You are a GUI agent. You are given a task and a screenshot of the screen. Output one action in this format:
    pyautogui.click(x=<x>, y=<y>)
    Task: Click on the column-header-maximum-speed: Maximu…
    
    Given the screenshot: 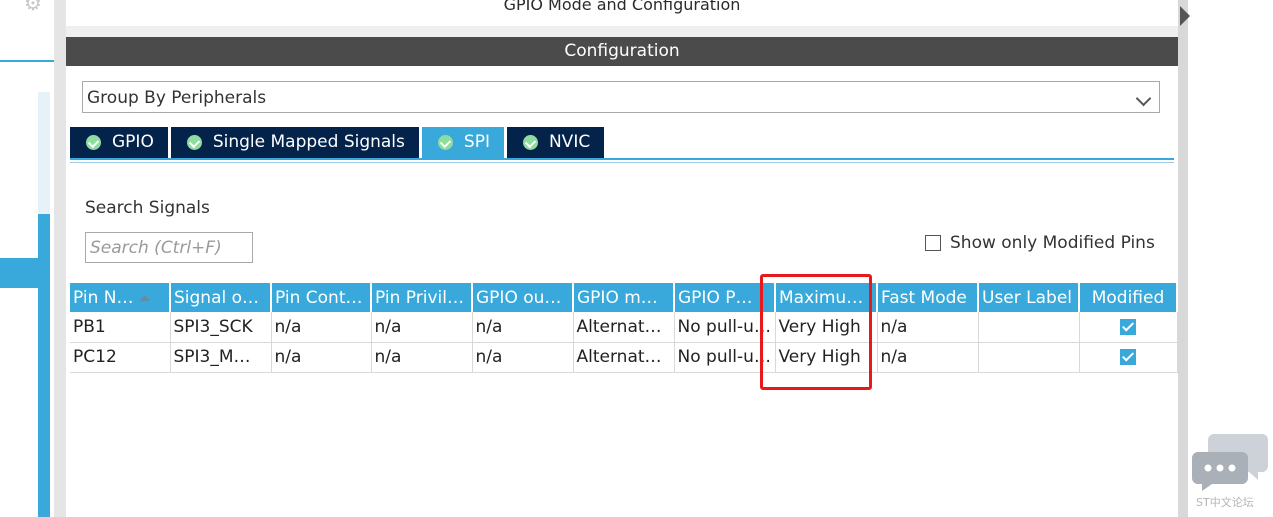 What is the action you would take?
    pyautogui.click(x=826, y=297)
    